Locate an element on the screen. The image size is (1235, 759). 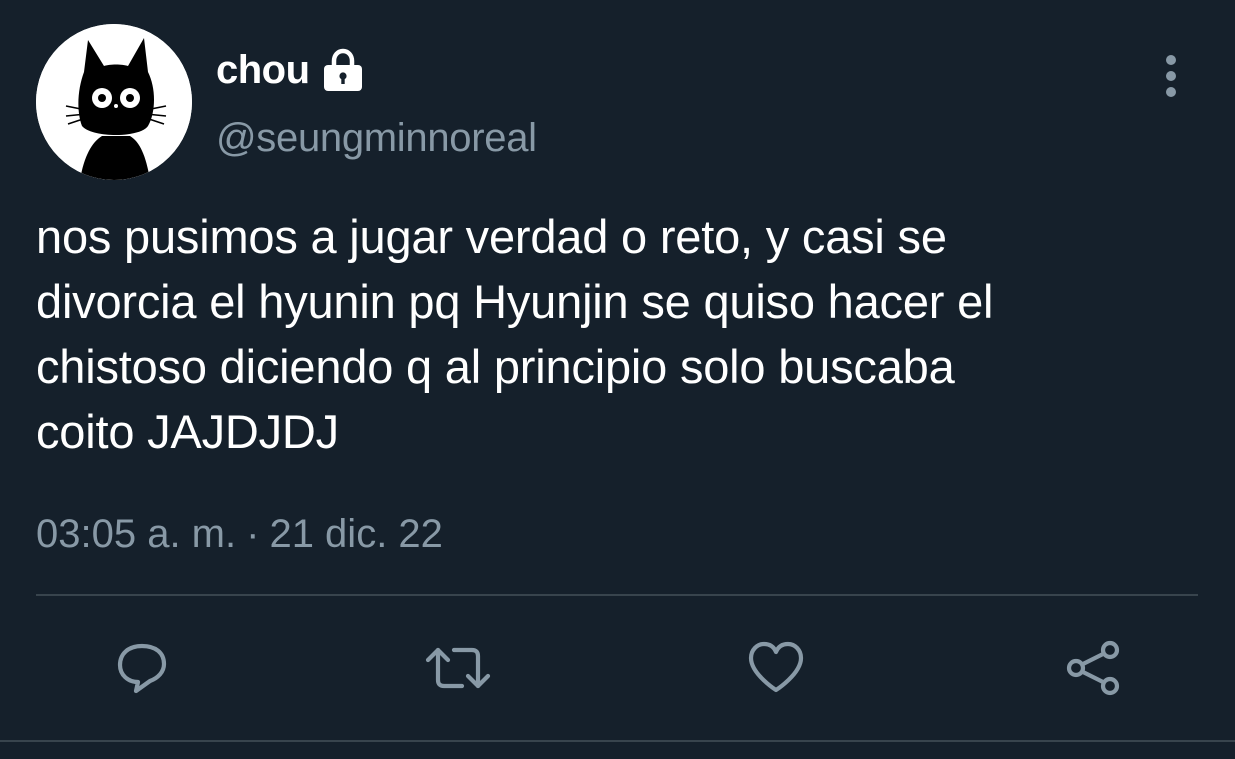
retweet-button is located at coordinates (458, 668).